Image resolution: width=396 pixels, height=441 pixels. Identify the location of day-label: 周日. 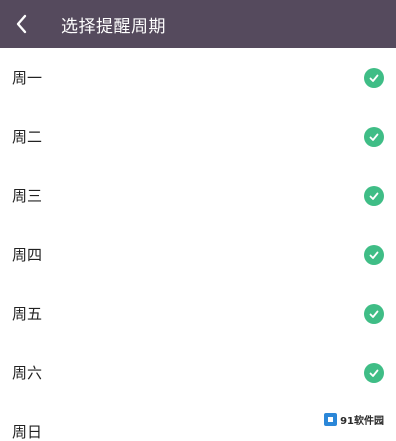
(27, 432).